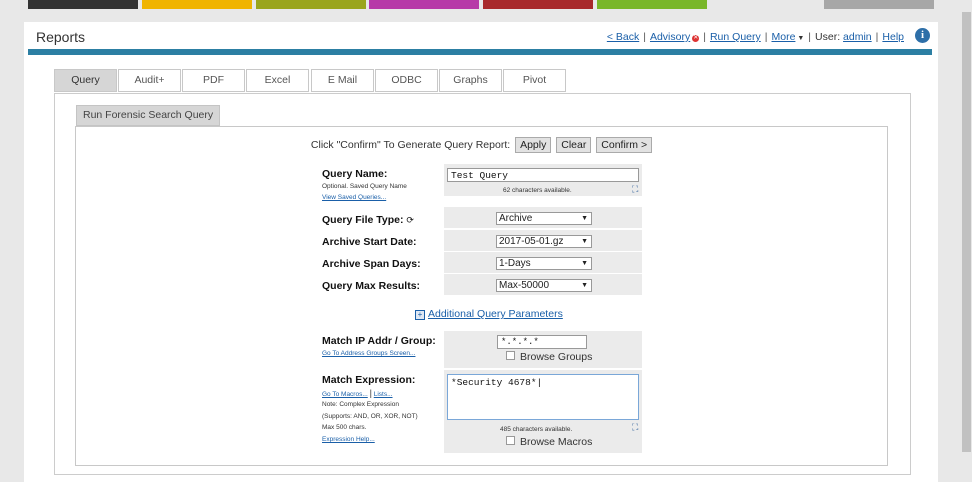 This screenshot has height=482, width=972. What do you see at coordinates (369, 380) in the screenshot?
I see `match-expression-label: Match Expression:` at bounding box center [369, 380].